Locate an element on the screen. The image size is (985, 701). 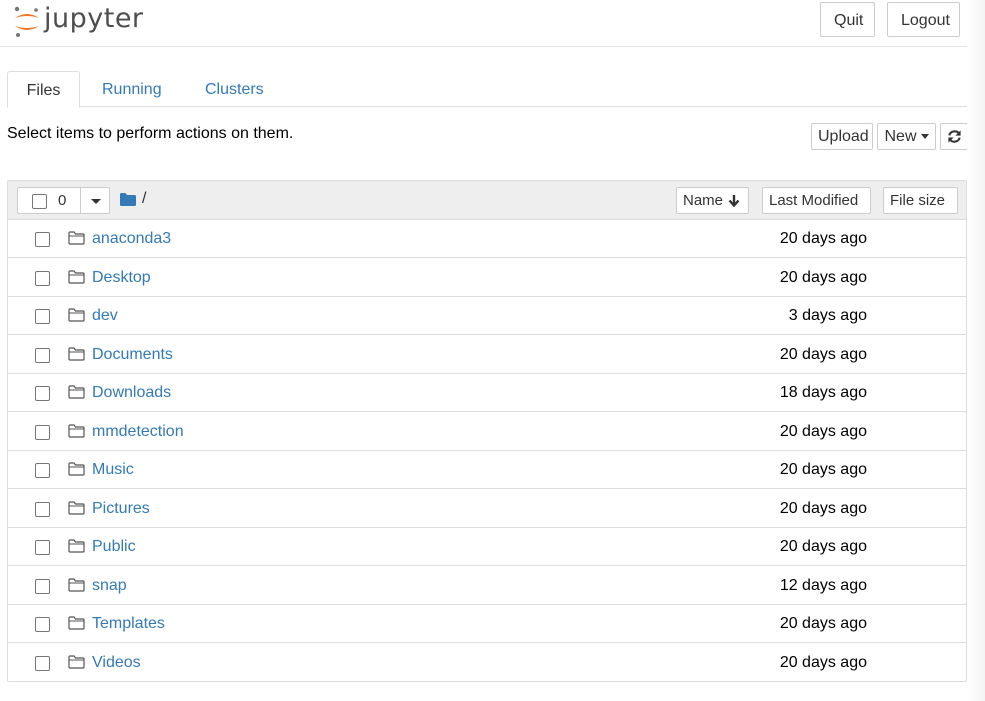
tab-files: Files is located at coordinates (43, 89).